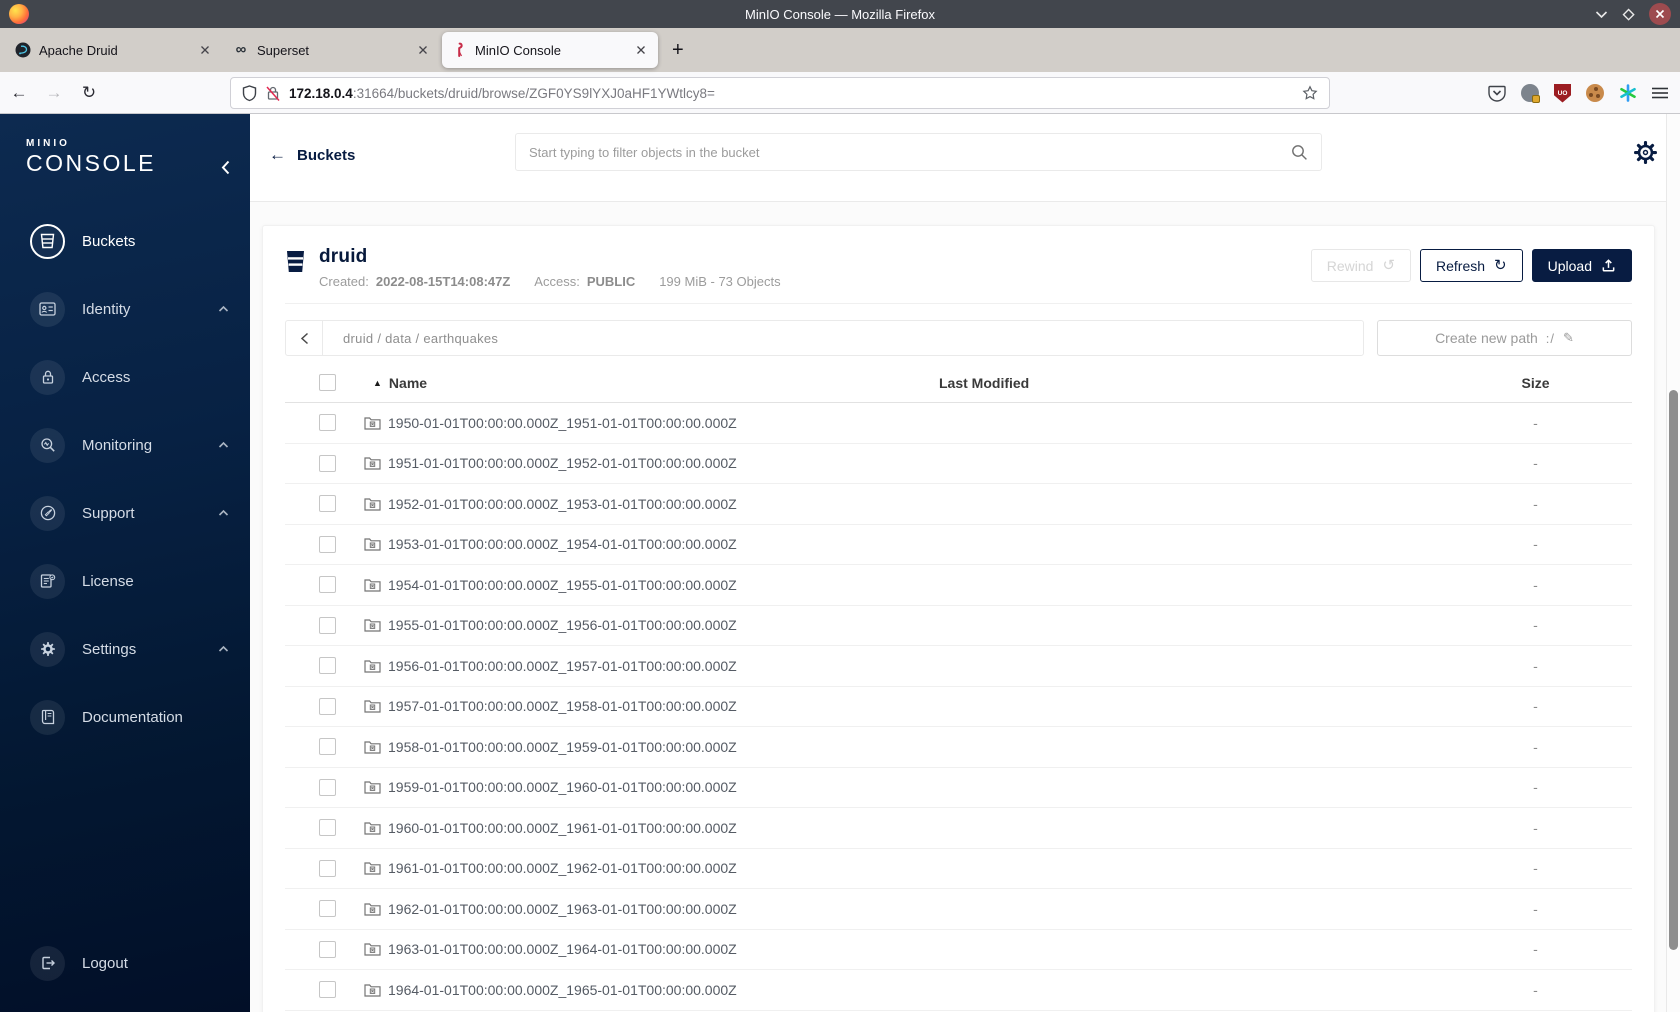  What do you see at coordinates (125, 649) in the screenshot?
I see `sidebar-item-settings: Settings` at bounding box center [125, 649].